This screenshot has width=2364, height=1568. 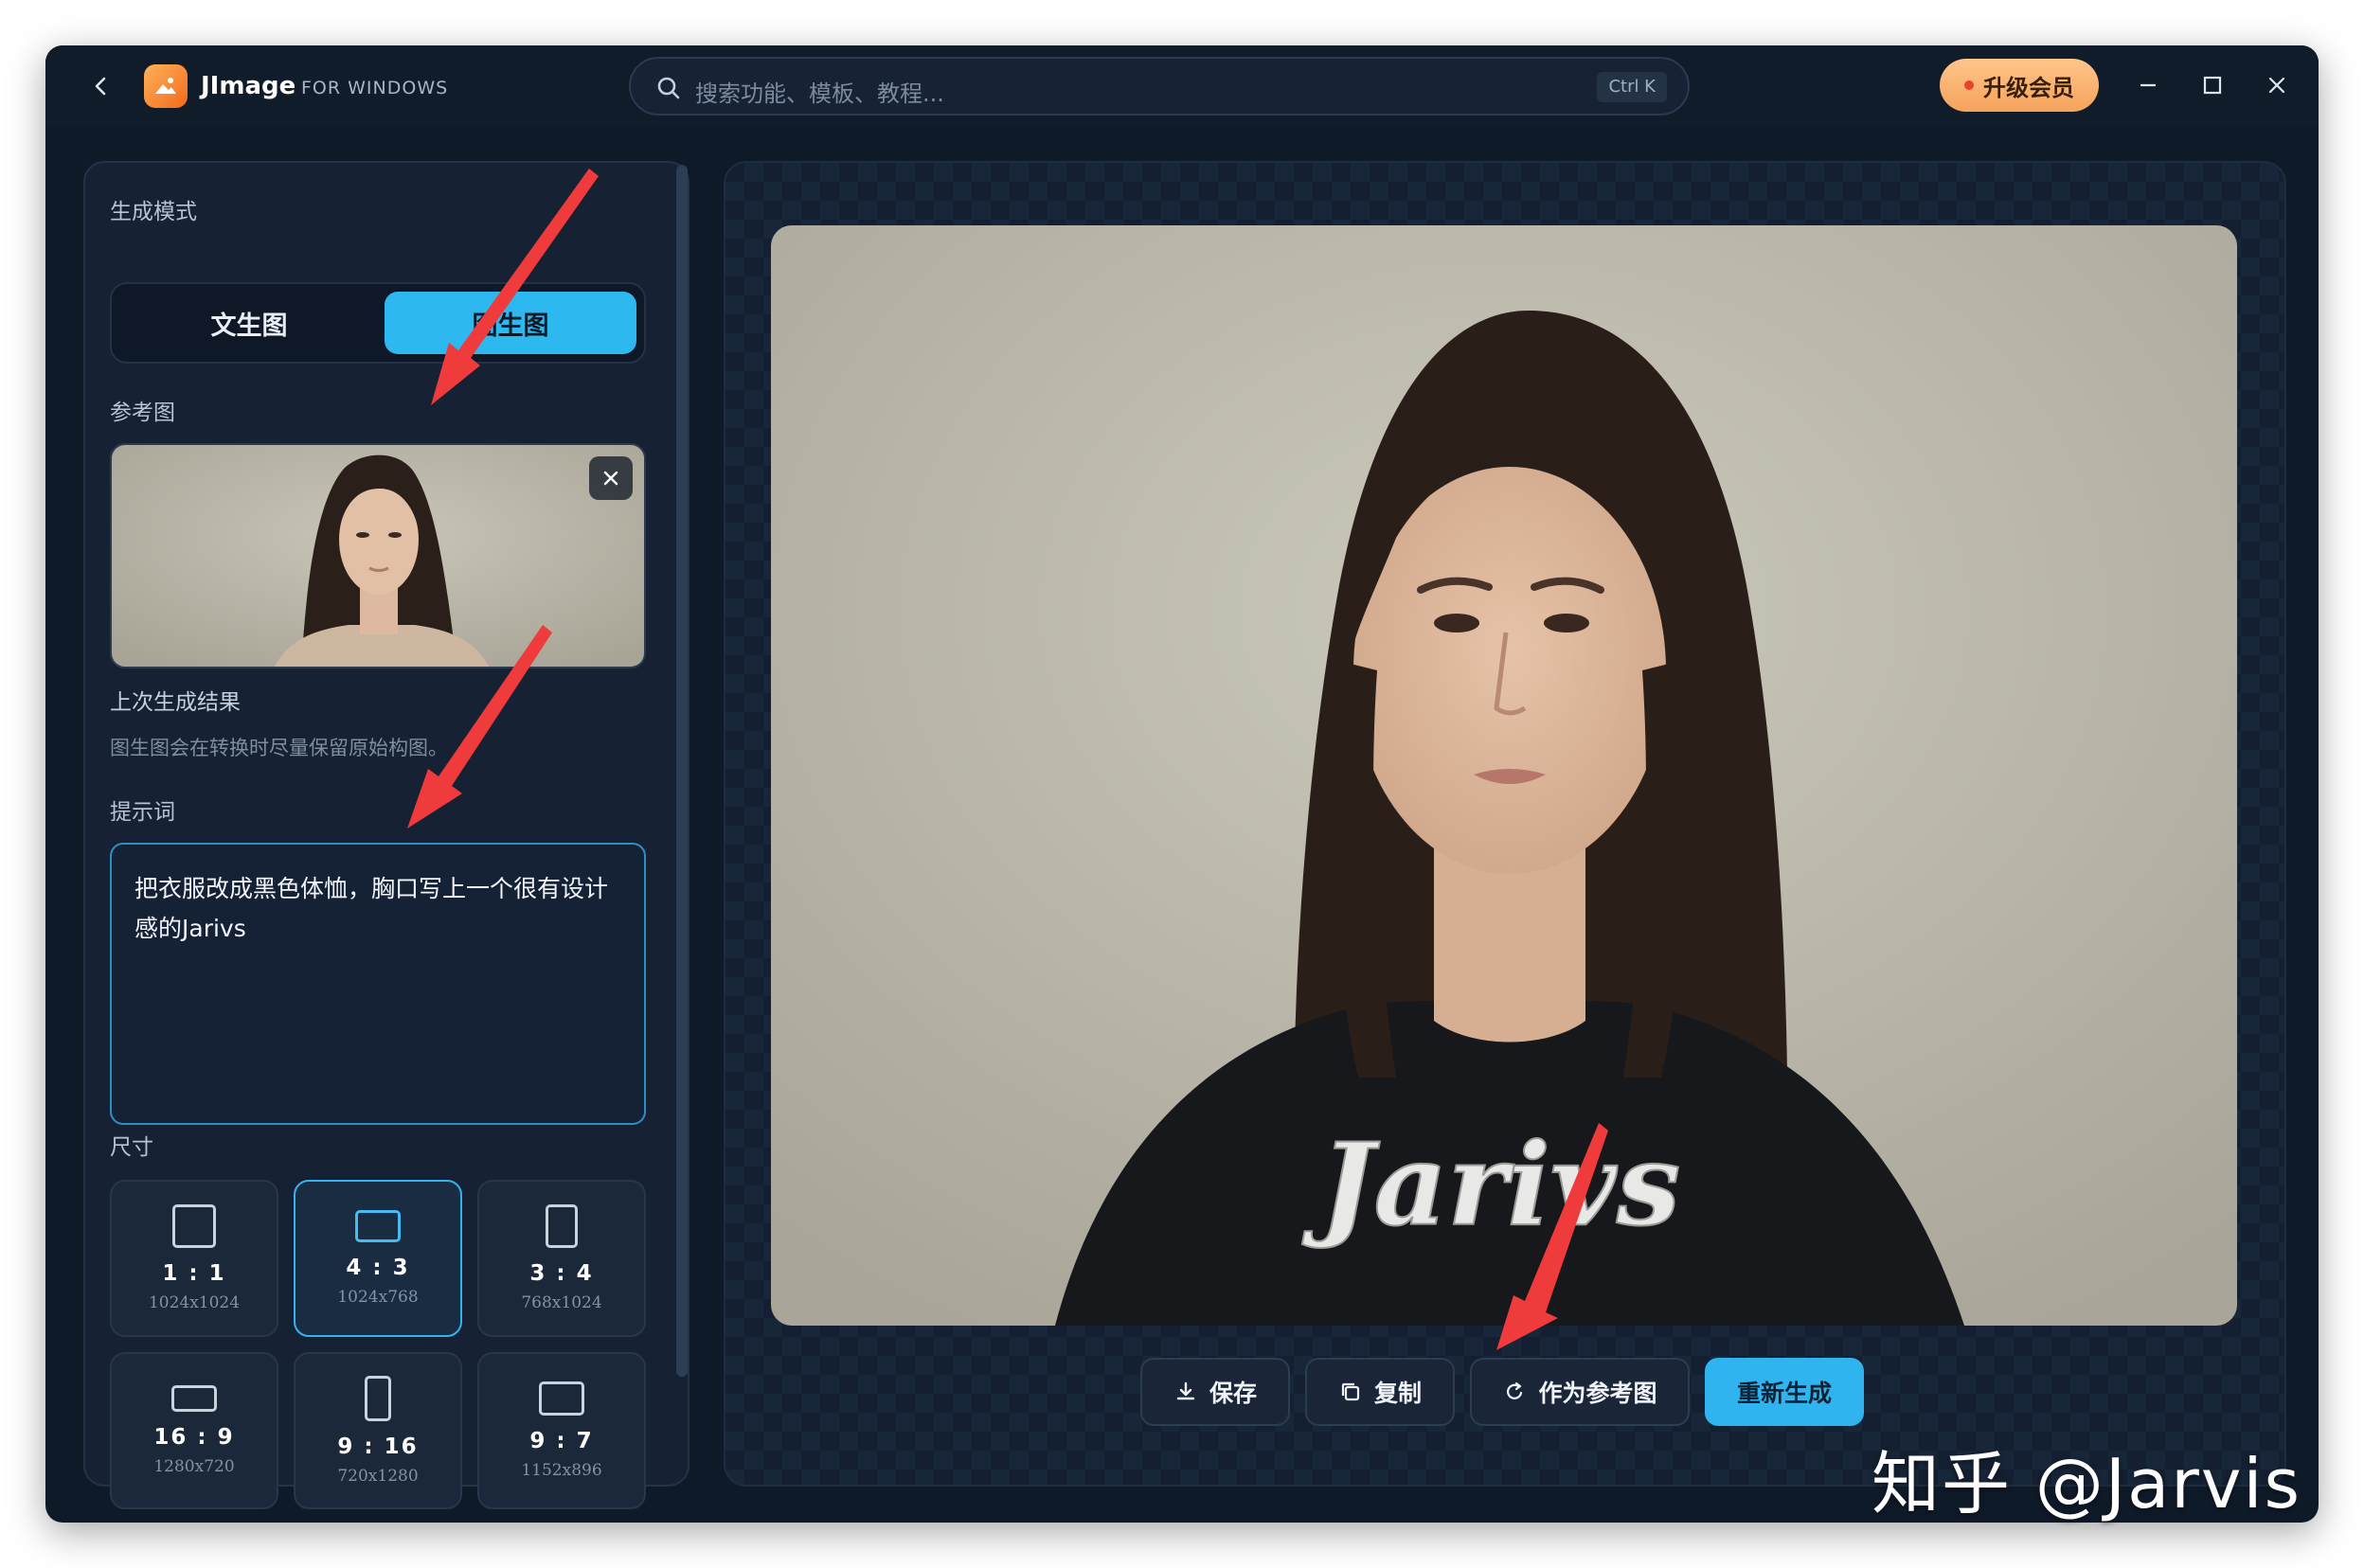 I want to click on upgrade-button: 升级会员, so click(x=2019, y=85).